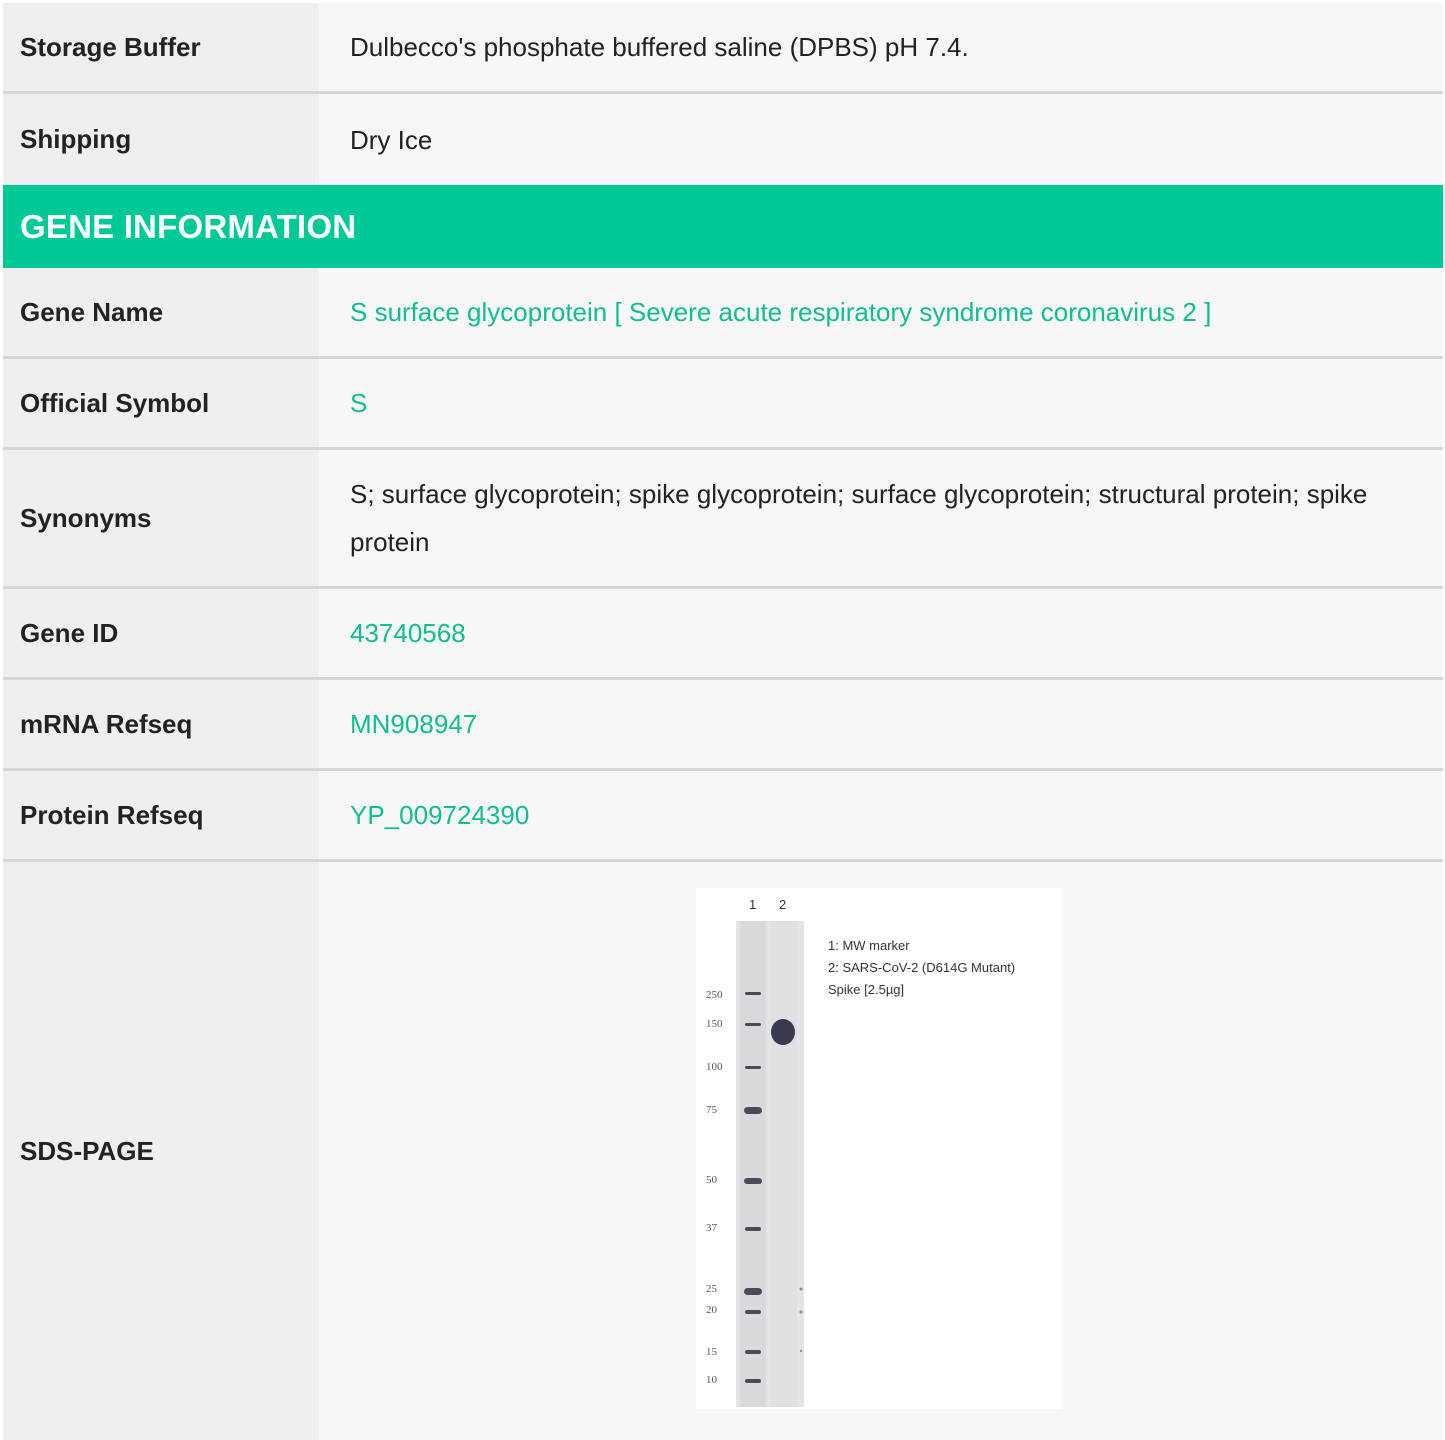 The image size is (1445, 1440). I want to click on marker-label-150: 150, so click(714, 1024).